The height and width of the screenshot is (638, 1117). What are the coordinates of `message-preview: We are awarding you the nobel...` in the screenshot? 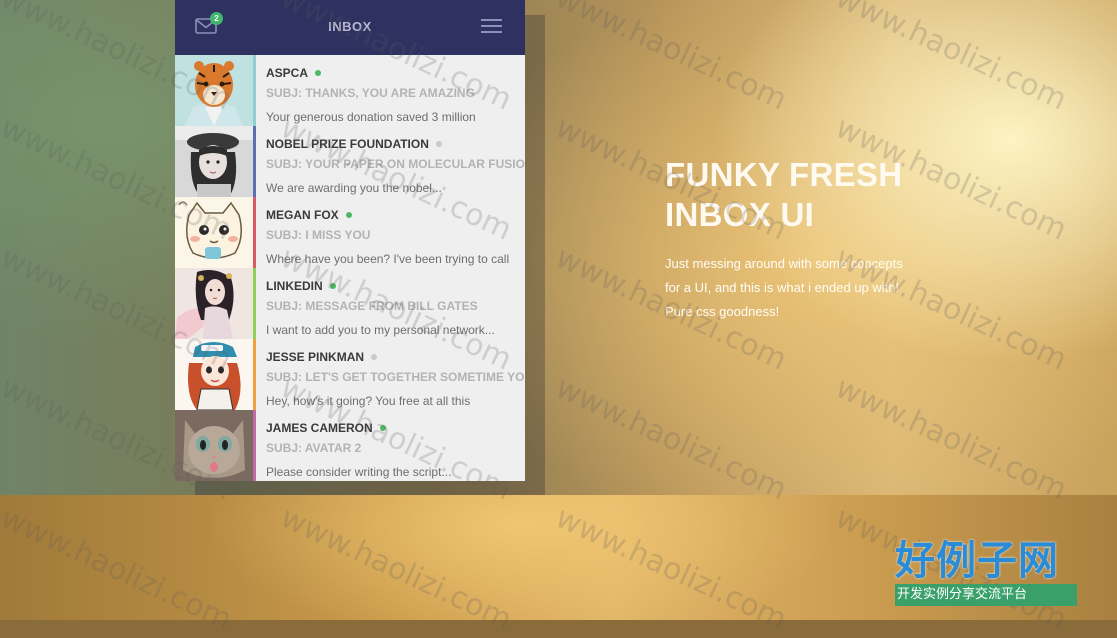 It's located at (354, 188).